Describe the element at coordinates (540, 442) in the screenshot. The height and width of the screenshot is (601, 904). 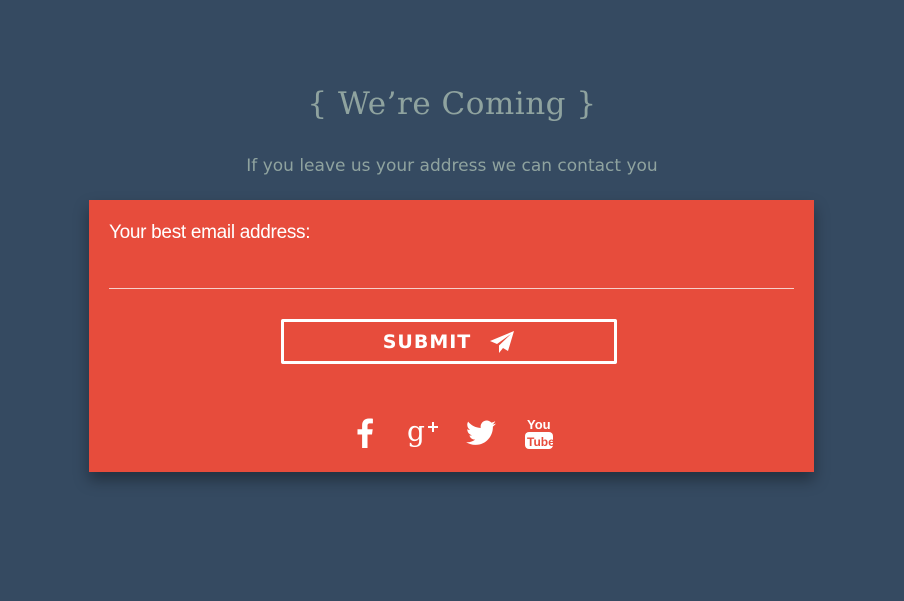
I see `youtube-tube-text: Tube` at that location.